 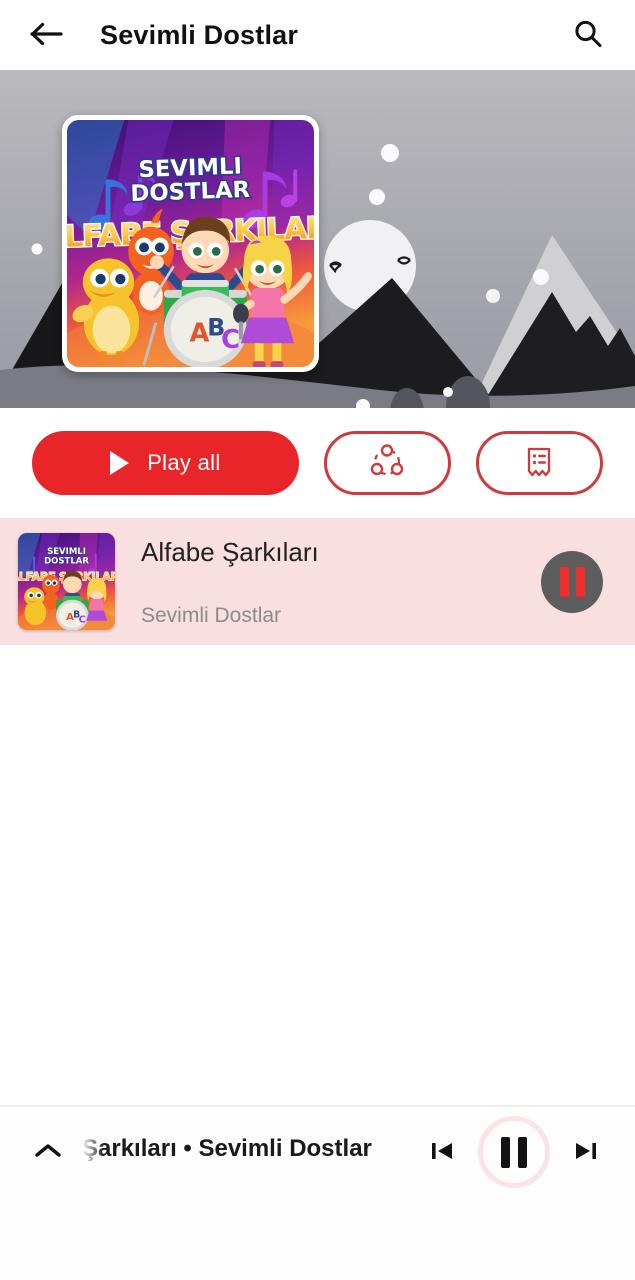 I want to click on next-track-button, so click(x=586, y=1152).